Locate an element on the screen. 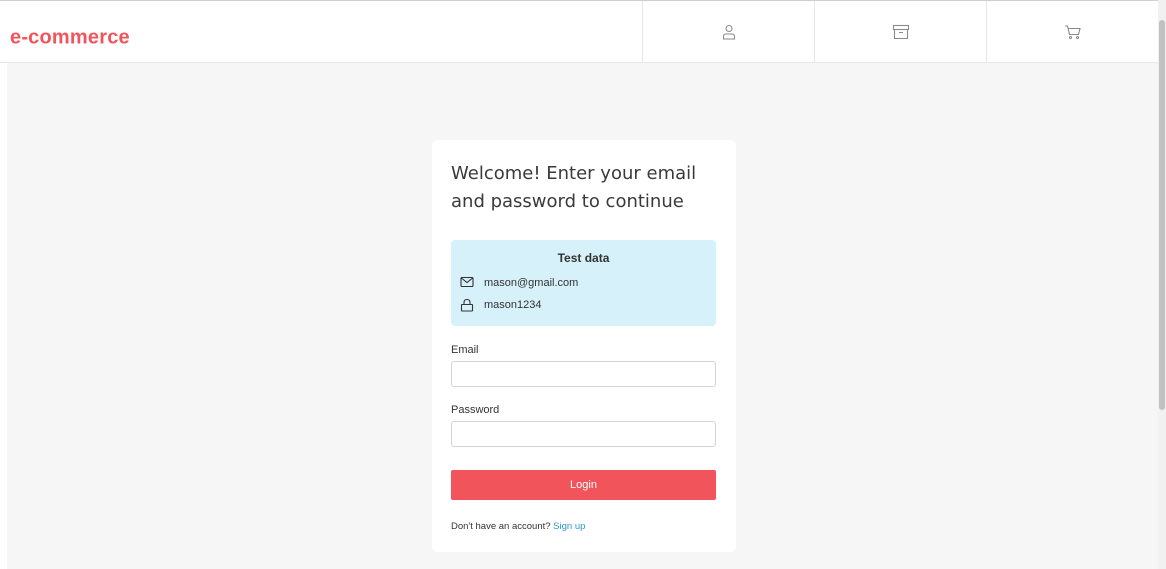 This screenshot has height=569, width=1166. test-email-row: mason@gmail.com is located at coordinates (519, 283).